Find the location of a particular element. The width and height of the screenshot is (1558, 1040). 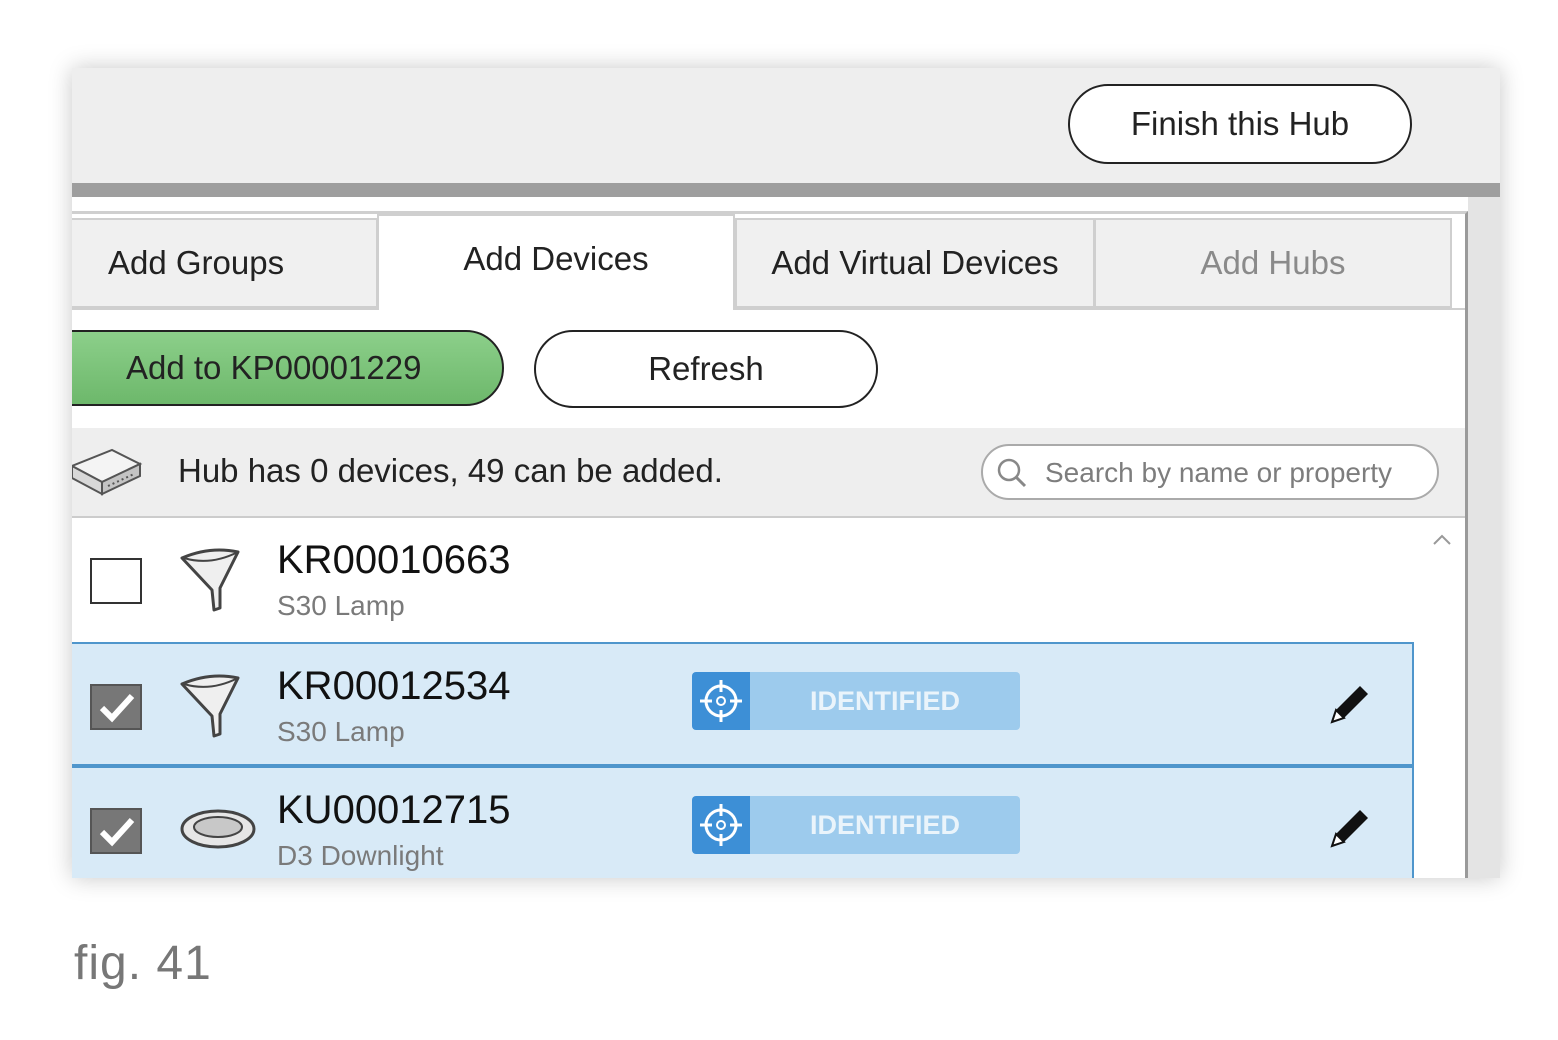

header-divider is located at coordinates (786, 190).